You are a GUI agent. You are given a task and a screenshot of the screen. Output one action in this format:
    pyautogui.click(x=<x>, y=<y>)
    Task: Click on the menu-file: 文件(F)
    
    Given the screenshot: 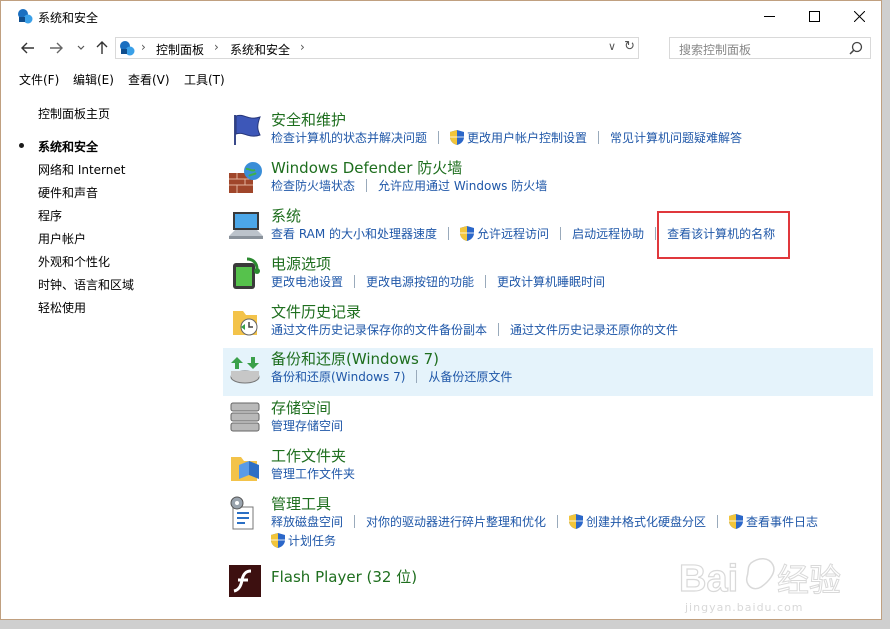 What is the action you would take?
    pyautogui.click(x=39, y=79)
    